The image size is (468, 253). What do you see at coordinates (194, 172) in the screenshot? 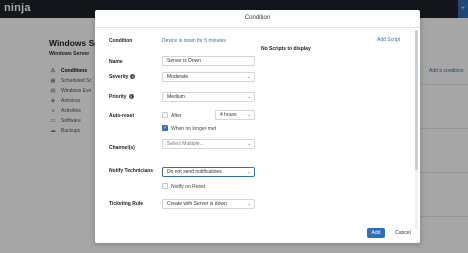
I see `notify-value: Do not send notifications` at bounding box center [194, 172].